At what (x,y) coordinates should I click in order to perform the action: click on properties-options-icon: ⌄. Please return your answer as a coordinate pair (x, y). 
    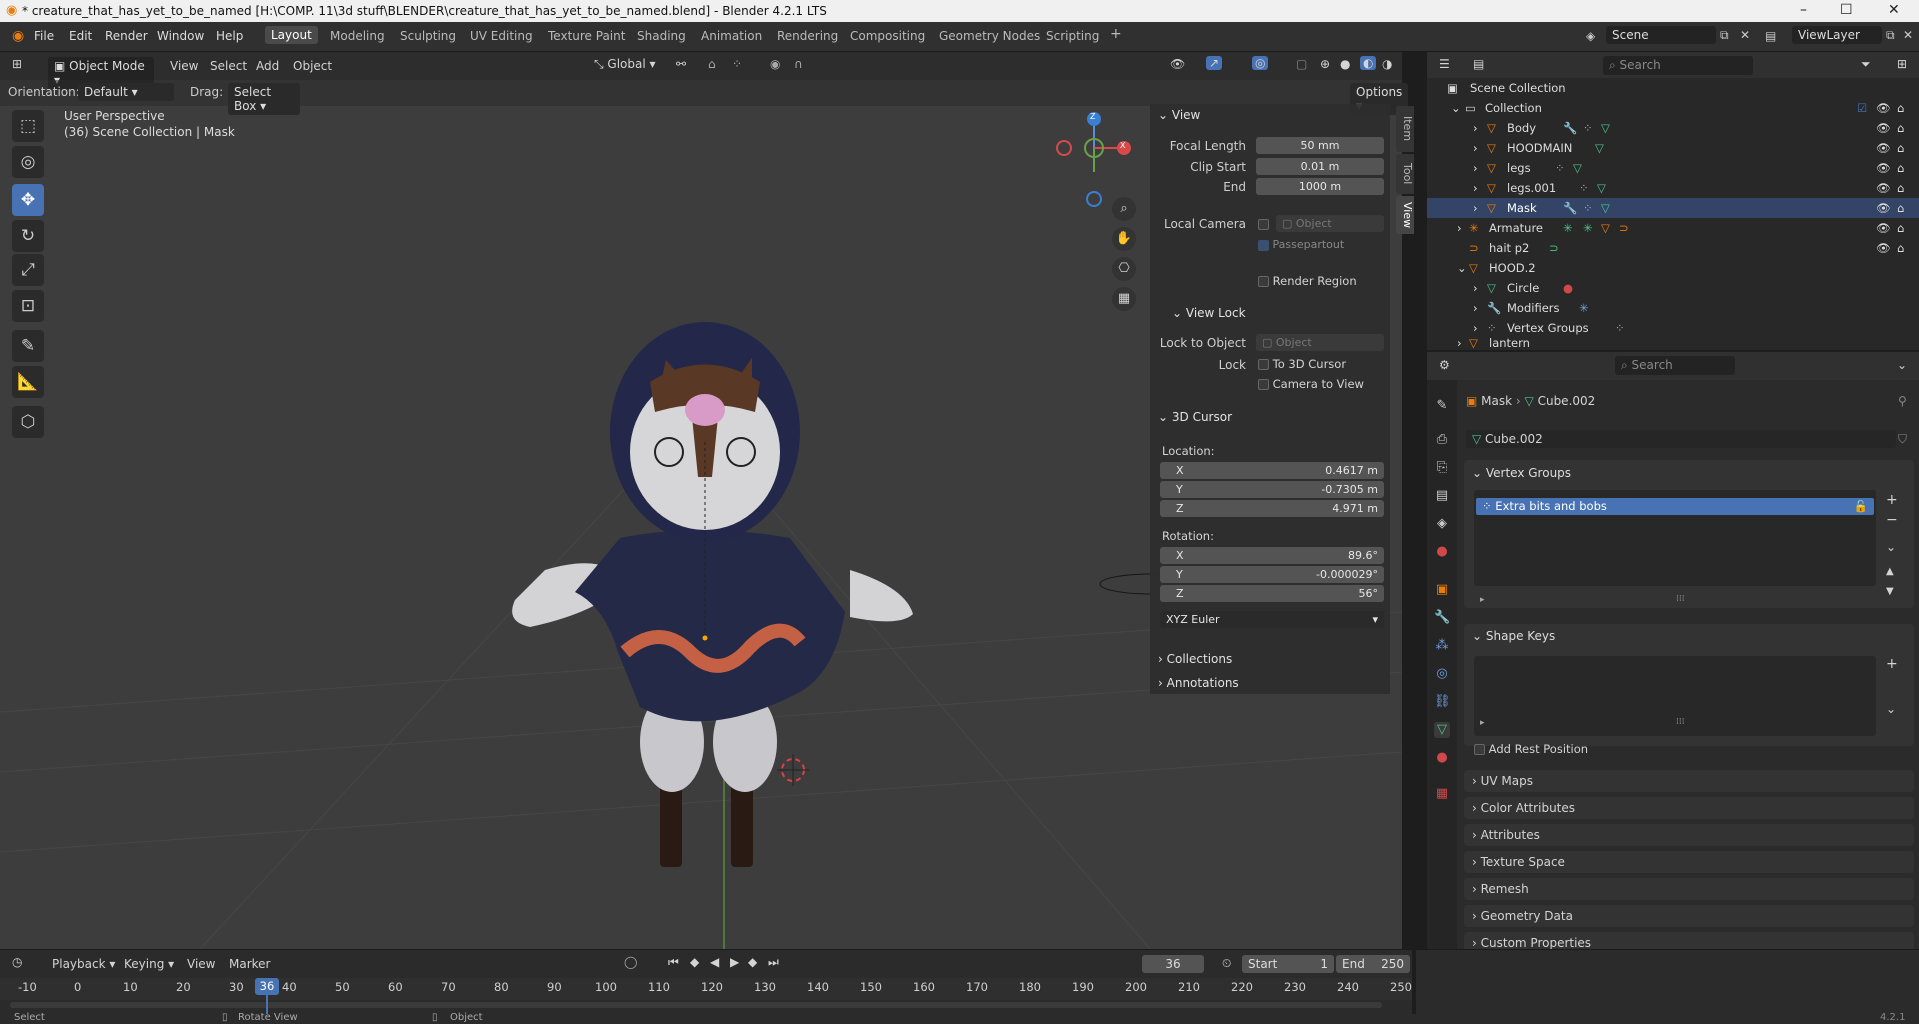
    Looking at the image, I should click on (1902, 365).